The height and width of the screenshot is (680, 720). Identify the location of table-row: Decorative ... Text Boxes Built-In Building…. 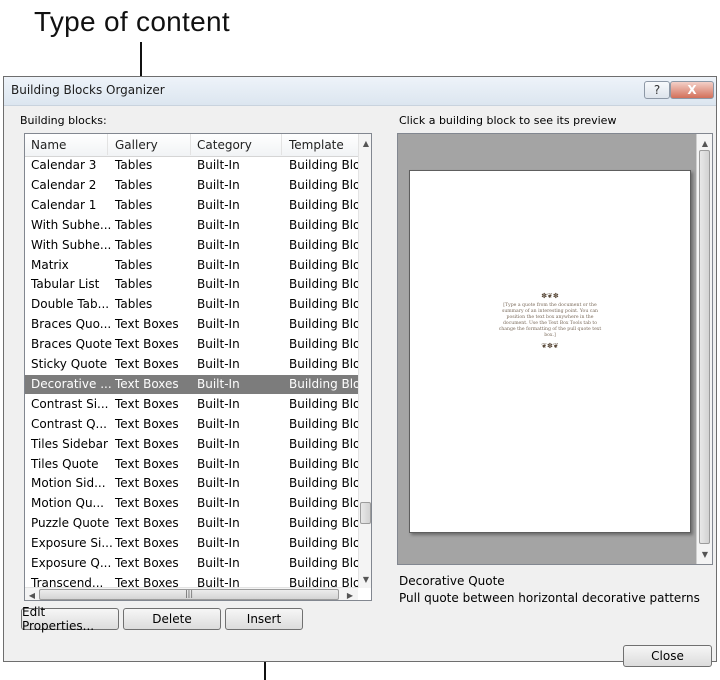
(198, 384).